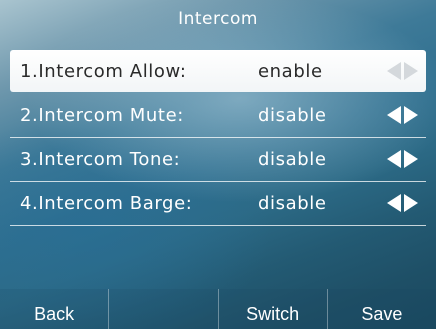 The height and width of the screenshot is (329, 436). What do you see at coordinates (218, 225) in the screenshot?
I see `row-divider` at bounding box center [218, 225].